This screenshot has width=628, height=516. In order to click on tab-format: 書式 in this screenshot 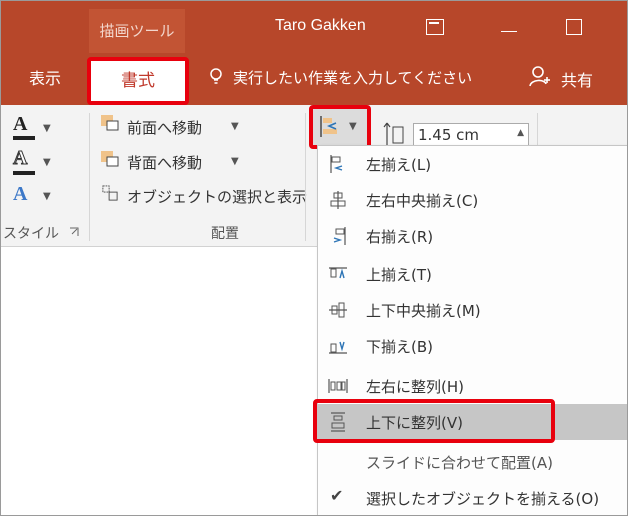, I will do `click(138, 81)`.